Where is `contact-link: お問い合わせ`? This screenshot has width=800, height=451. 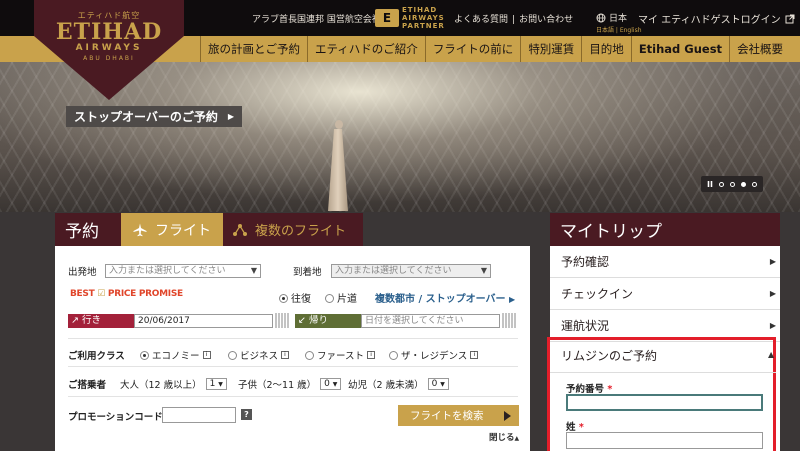
contact-link: お問い合わせ is located at coordinates (546, 20).